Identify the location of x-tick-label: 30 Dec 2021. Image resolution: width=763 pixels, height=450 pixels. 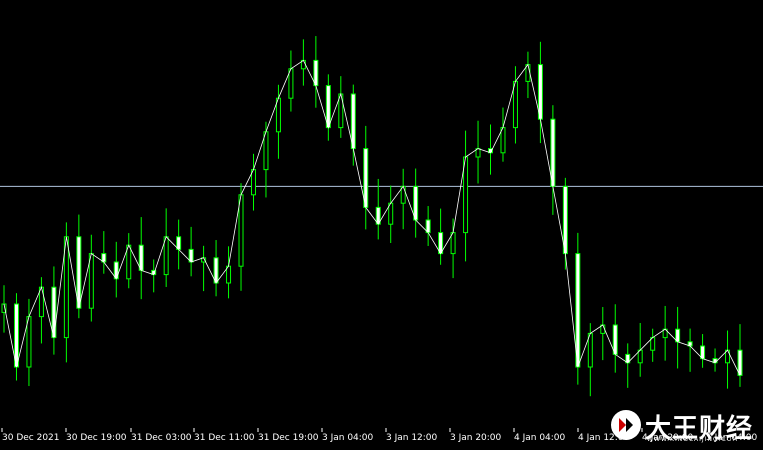
(31, 438).